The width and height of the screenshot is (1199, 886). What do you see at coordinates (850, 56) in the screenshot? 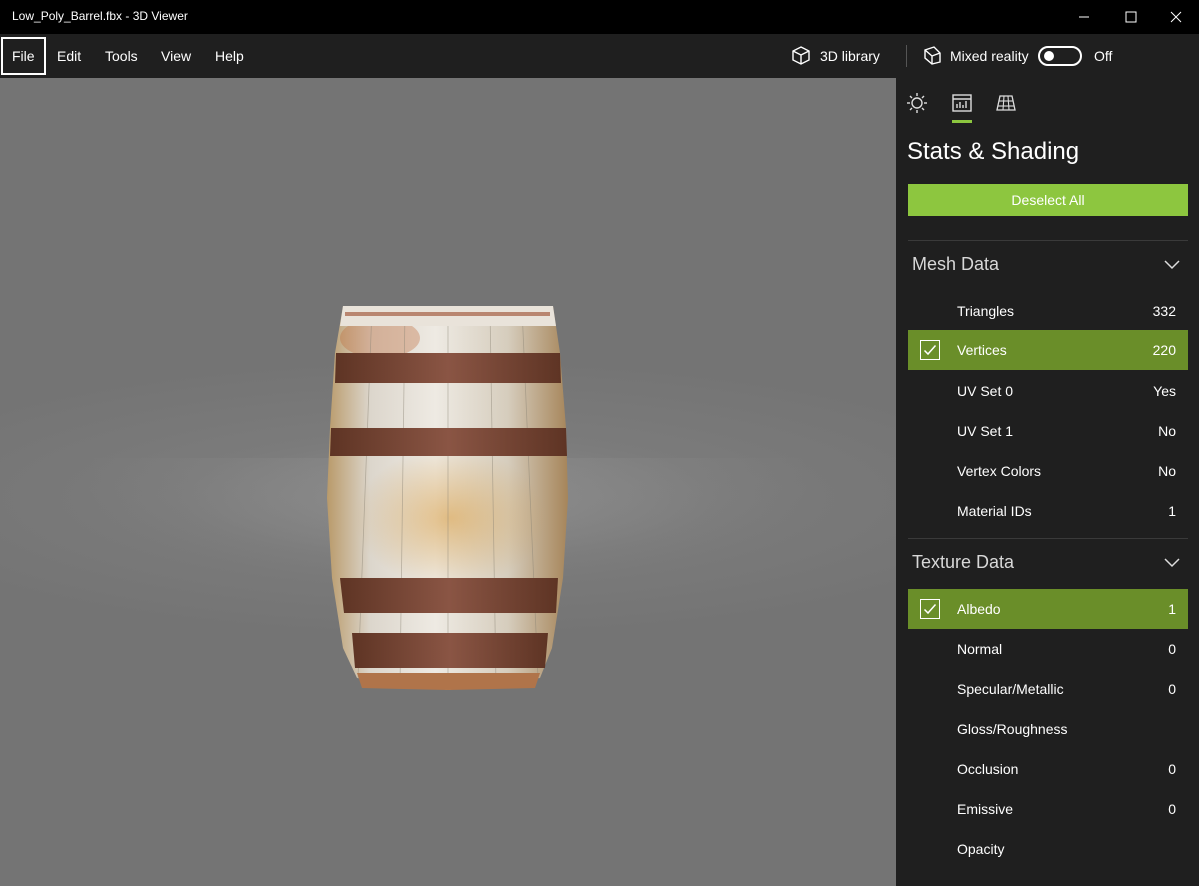
I see `3d-library-label: 3D library` at bounding box center [850, 56].